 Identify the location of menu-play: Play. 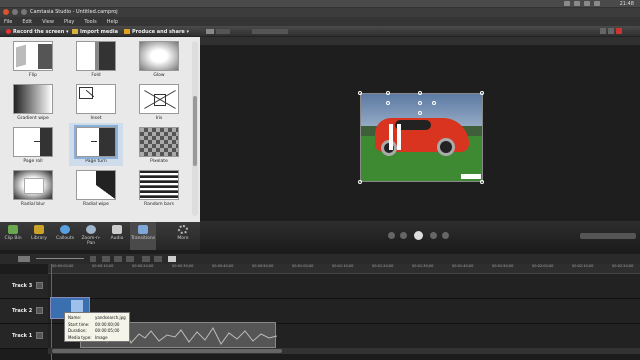
(69, 22).